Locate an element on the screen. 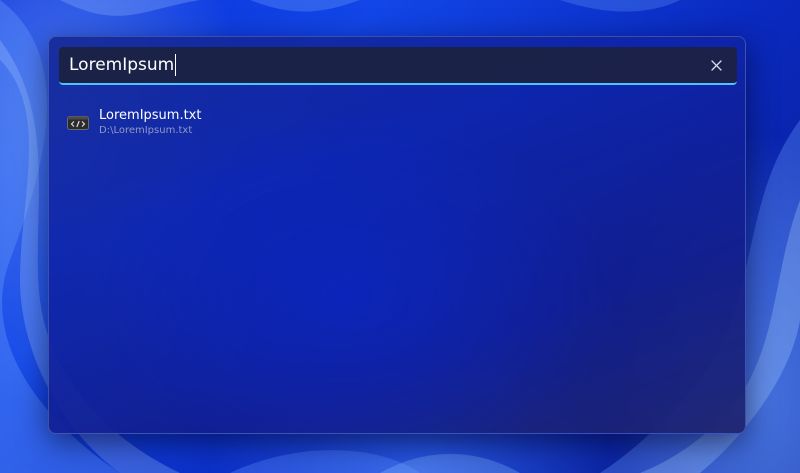 The width and height of the screenshot is (800, 473). clear-search-button is located at coordinates (716, 65).